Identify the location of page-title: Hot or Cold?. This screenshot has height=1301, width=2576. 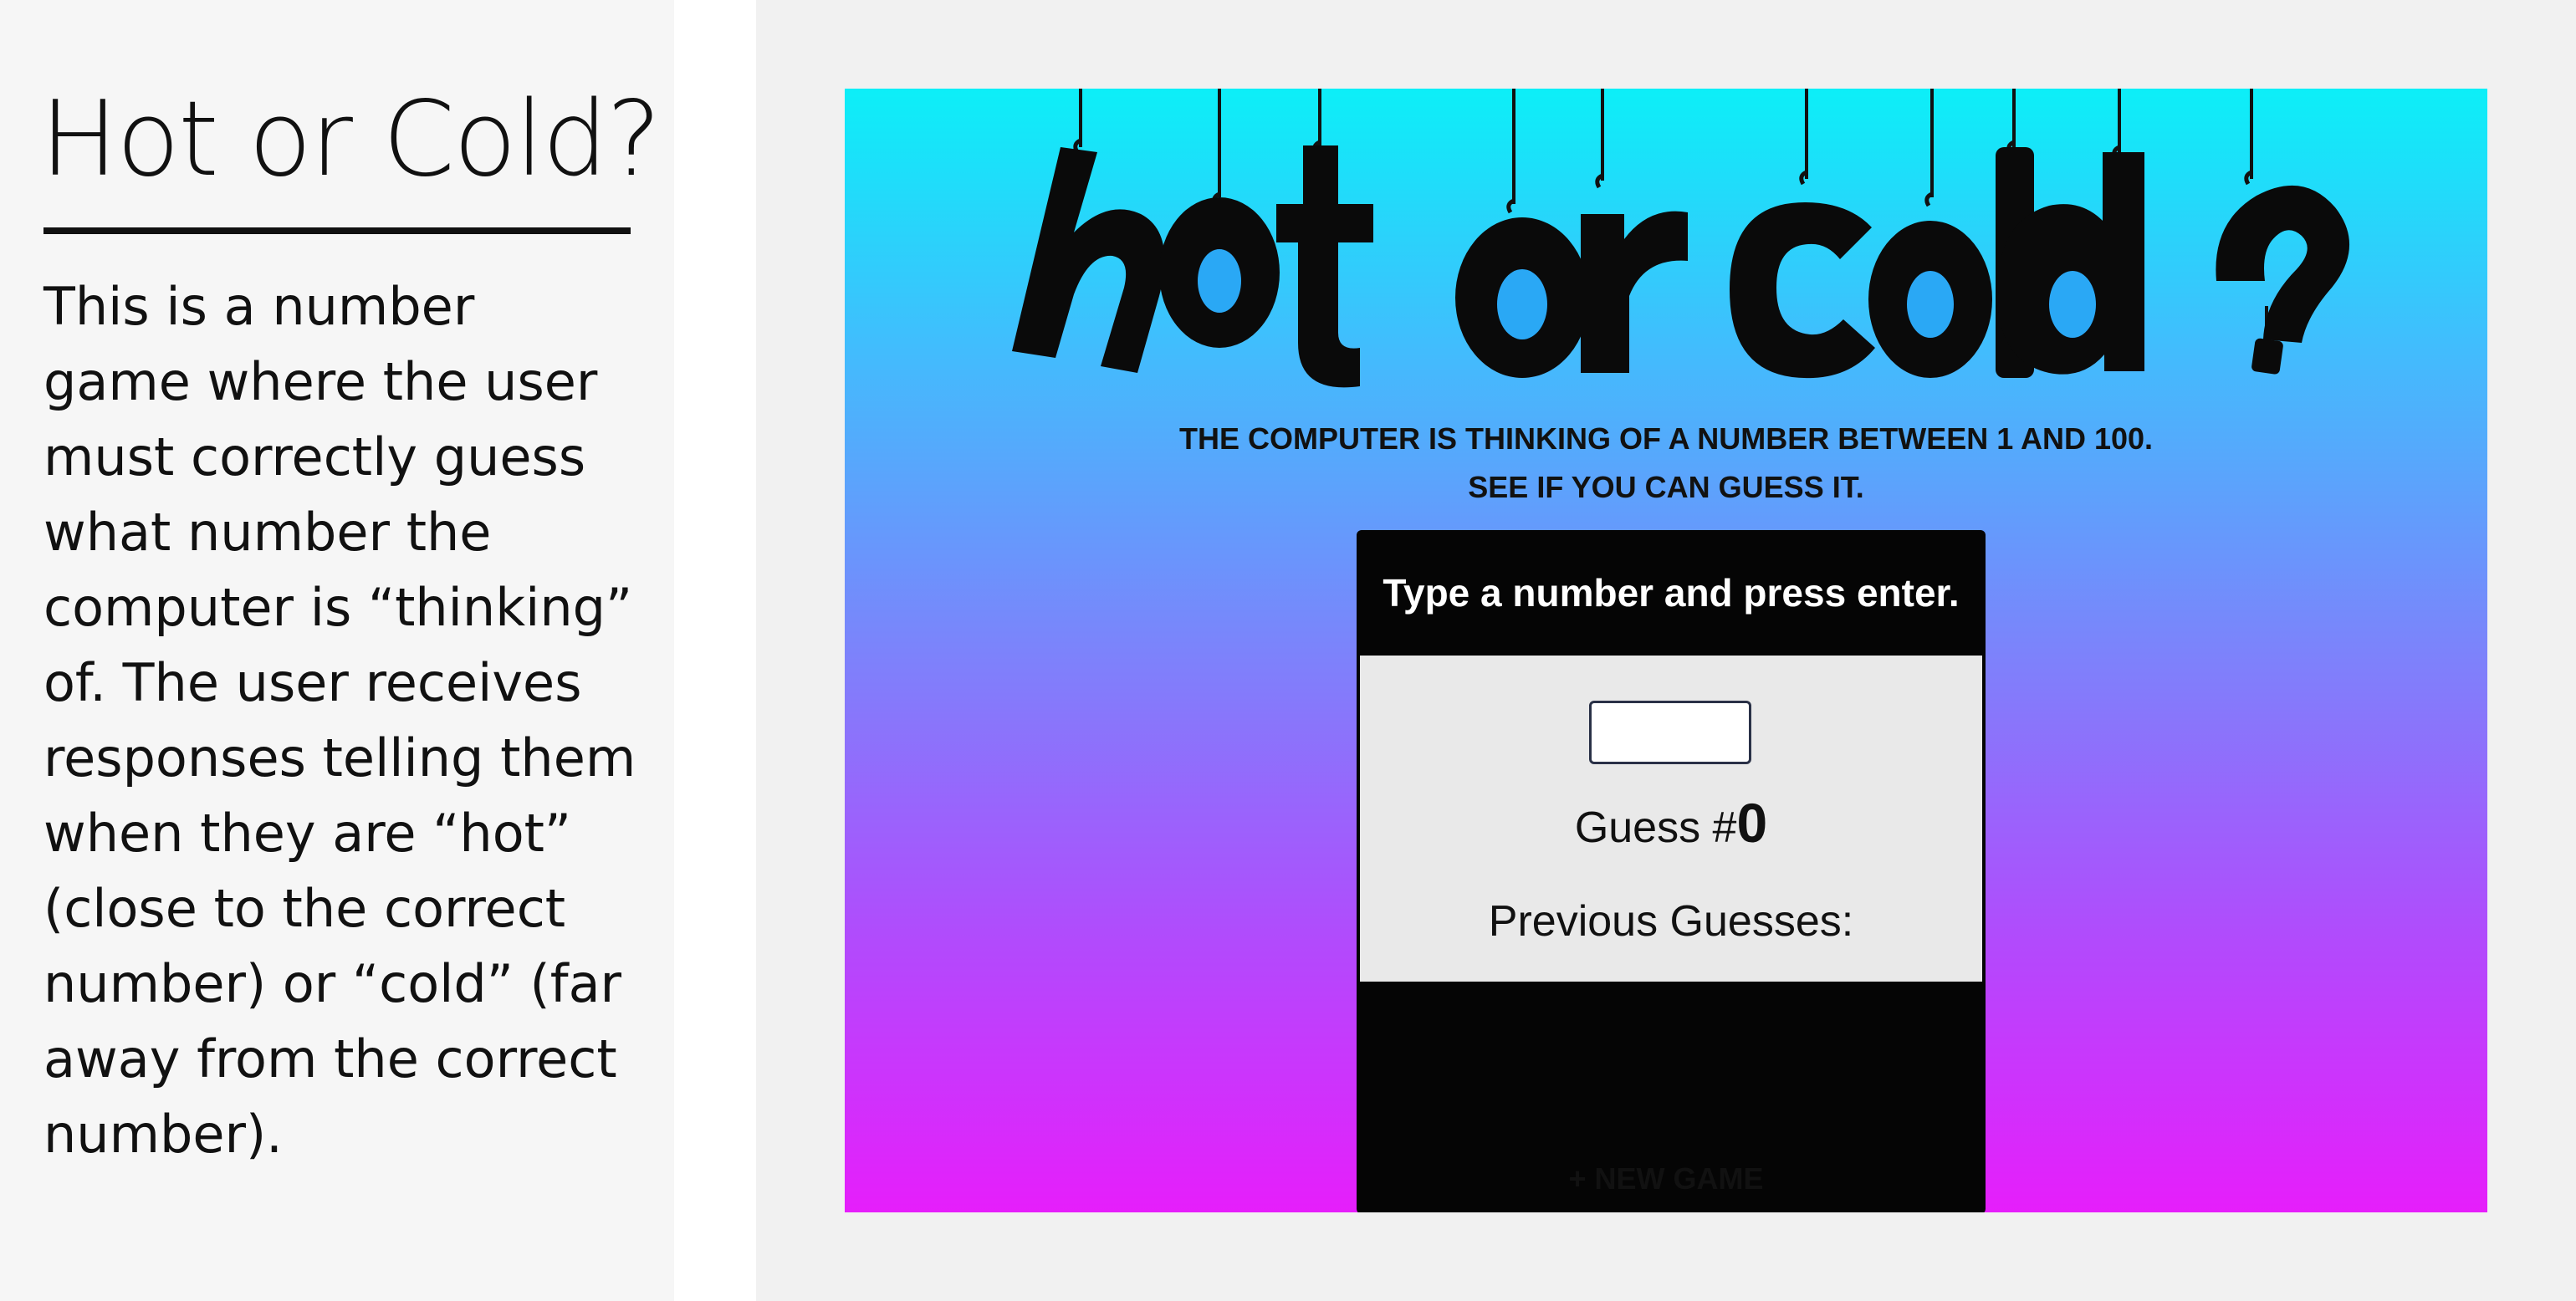
(351, 139).